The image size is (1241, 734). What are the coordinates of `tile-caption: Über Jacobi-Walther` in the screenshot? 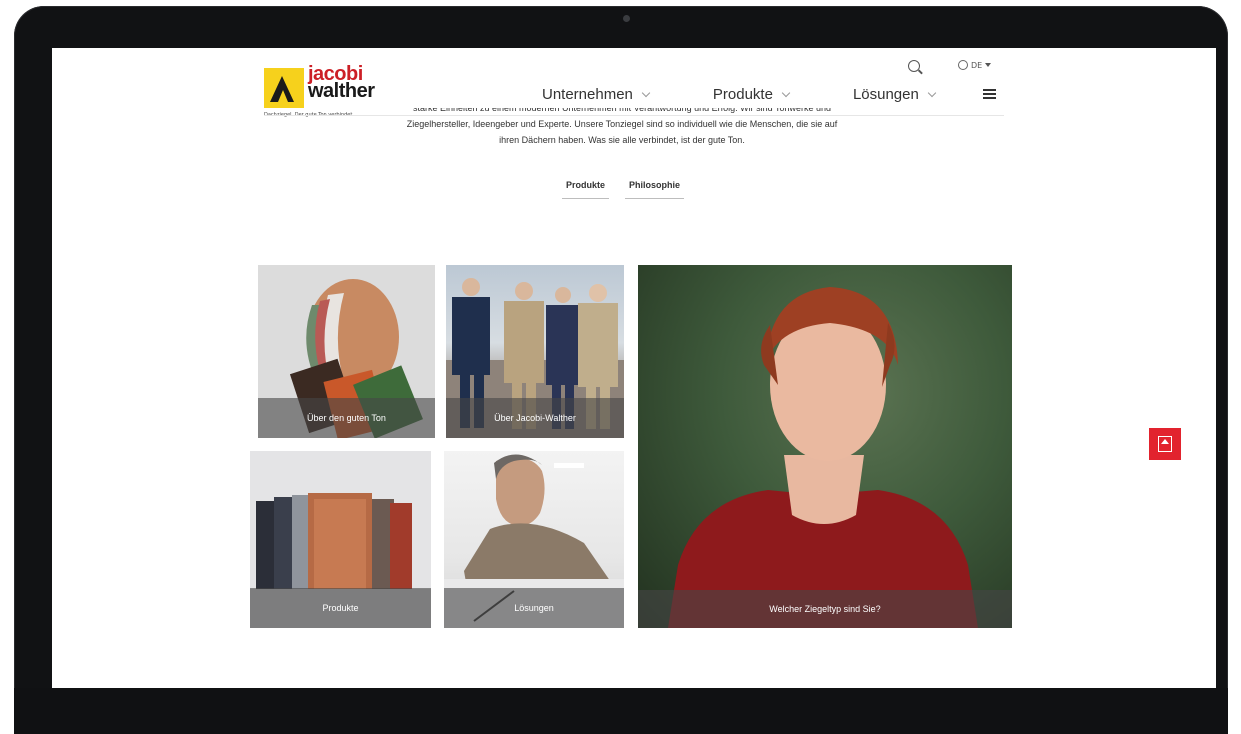 It's located at (535, 418).